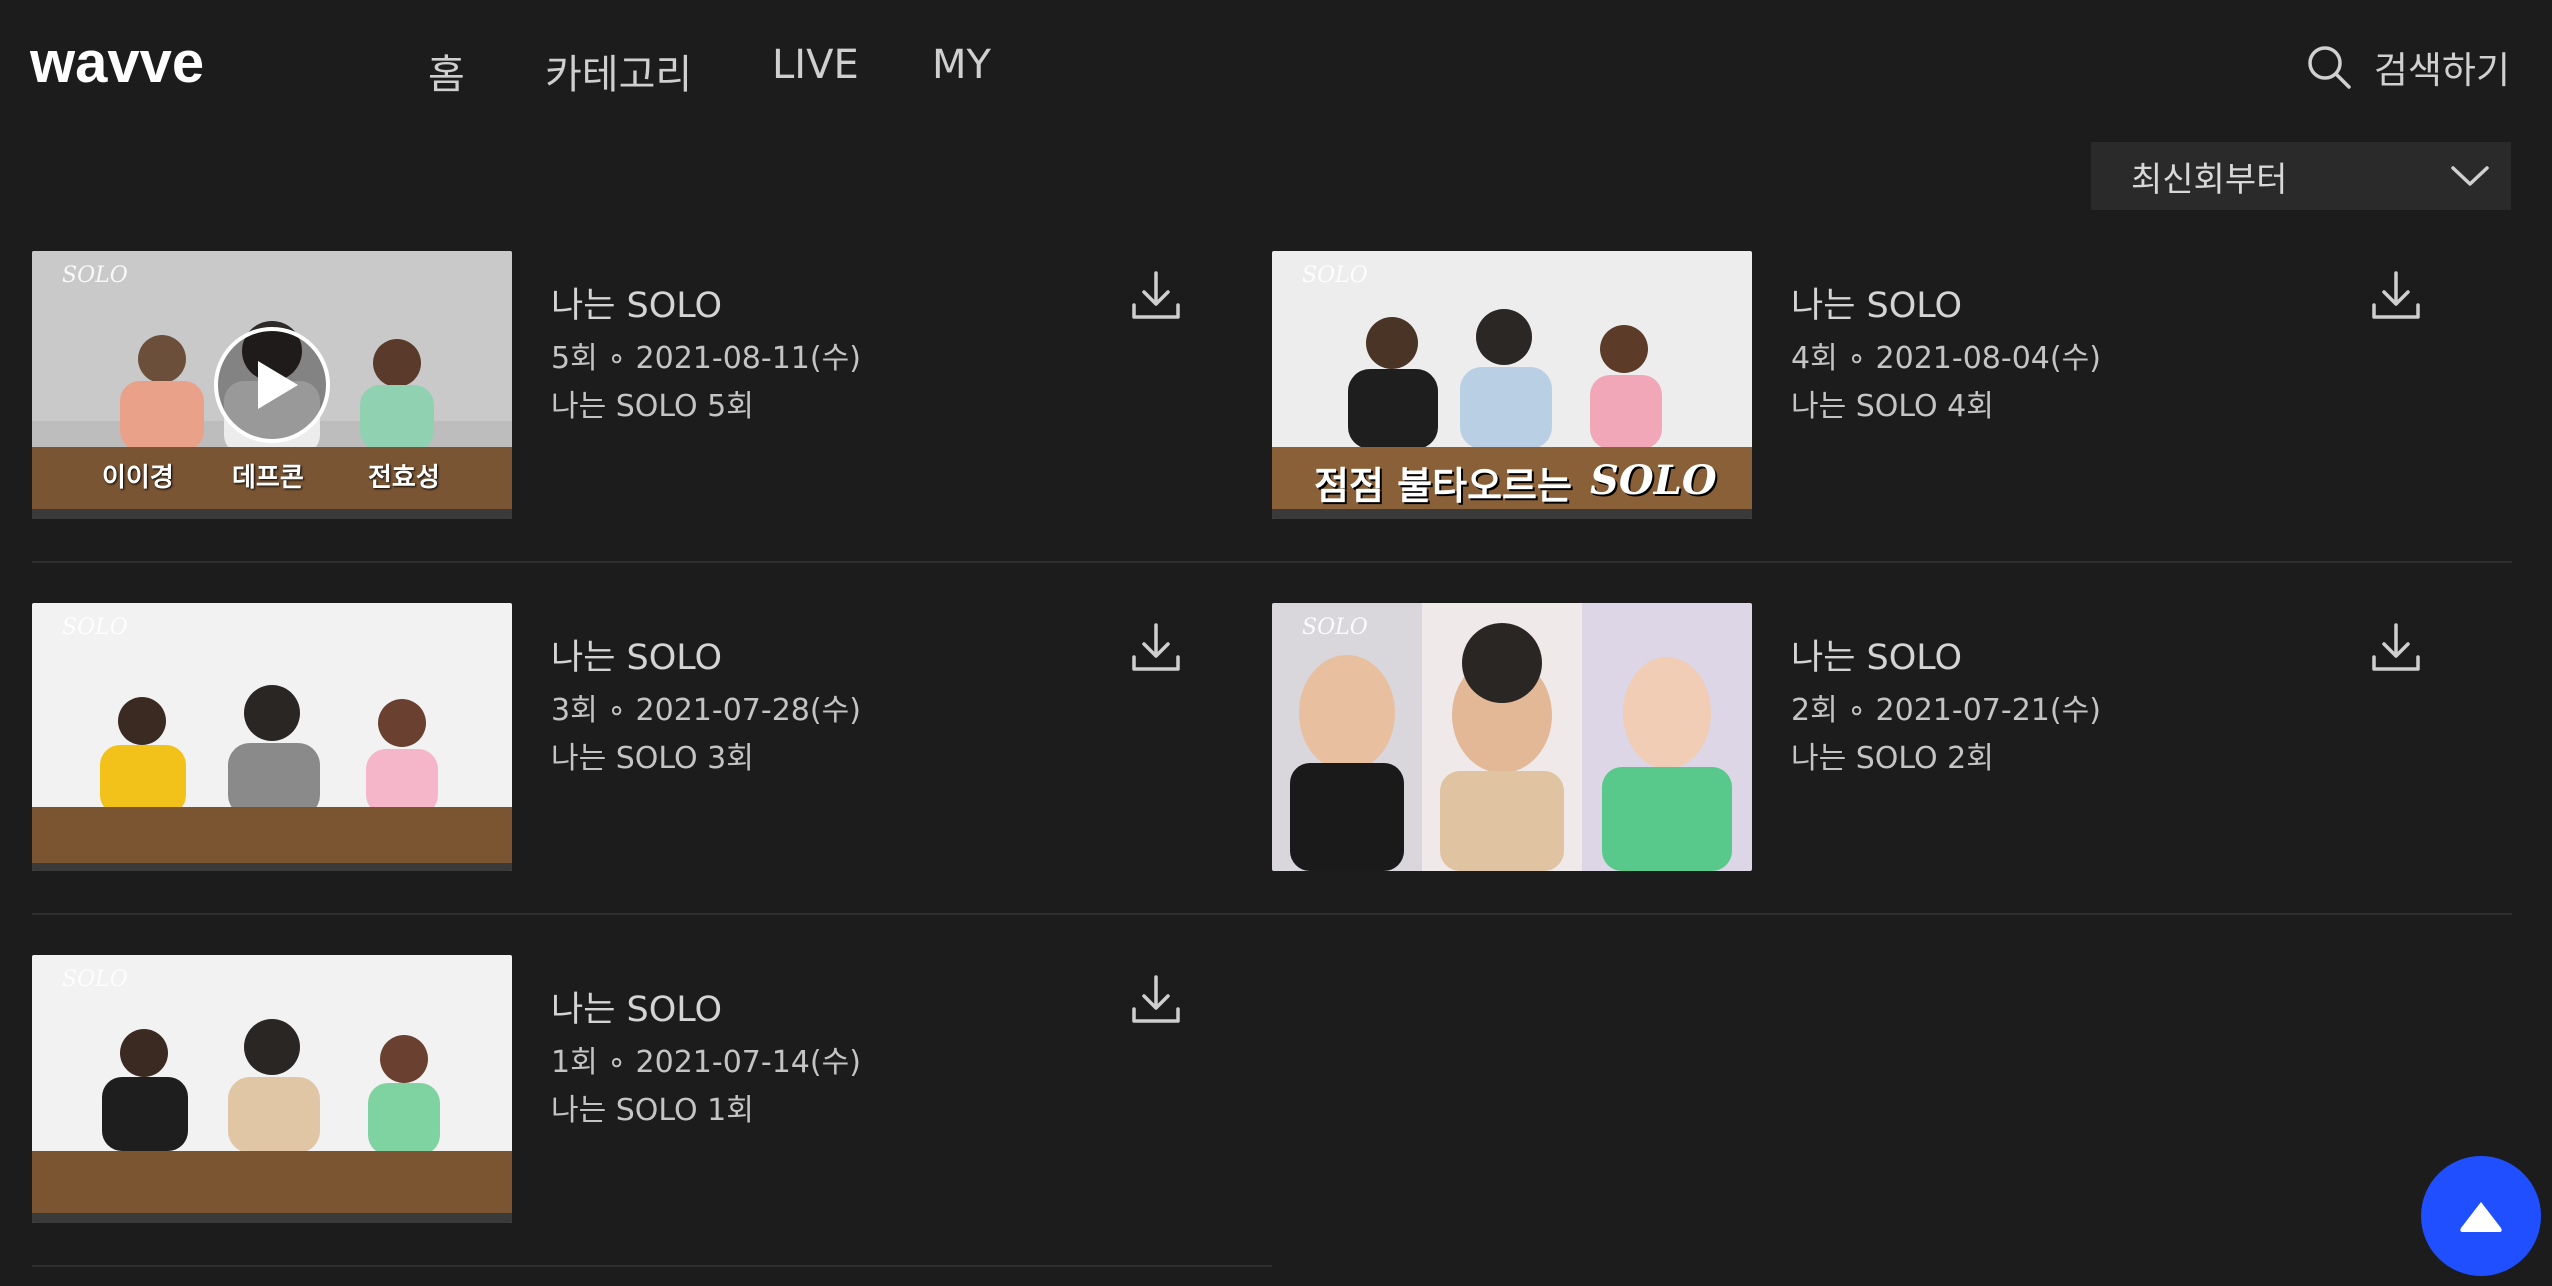 This screenshot has height=1286, width=2552. Describe the element at coordinates (618, 71) in the screenshot. I see `nav-category: 카테고리` at that location.